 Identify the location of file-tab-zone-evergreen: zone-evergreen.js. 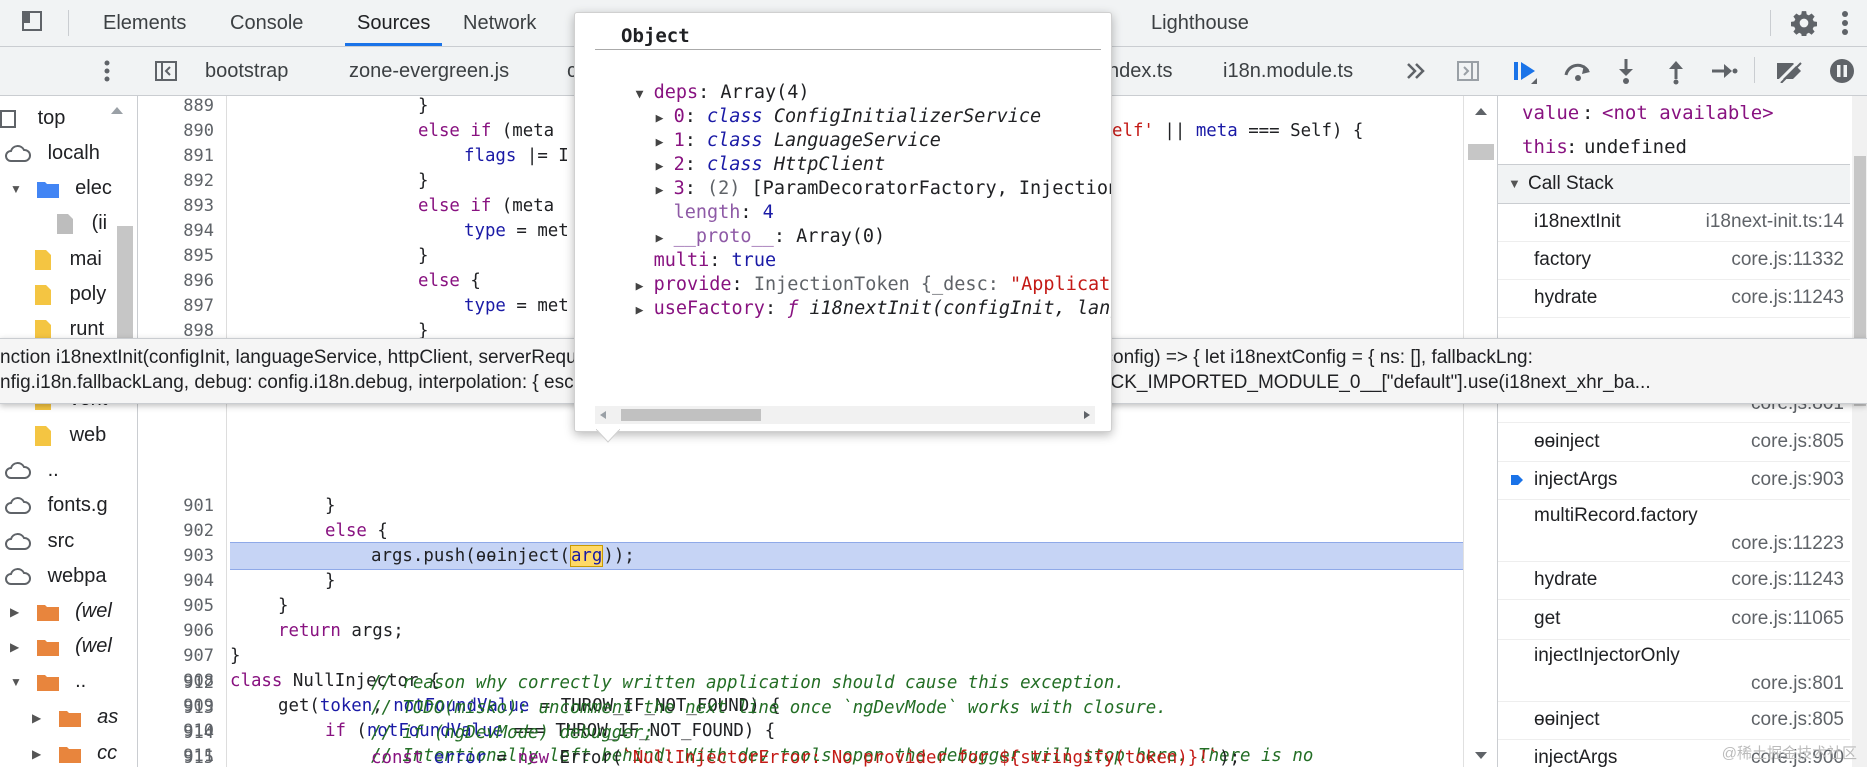
(429, 71).